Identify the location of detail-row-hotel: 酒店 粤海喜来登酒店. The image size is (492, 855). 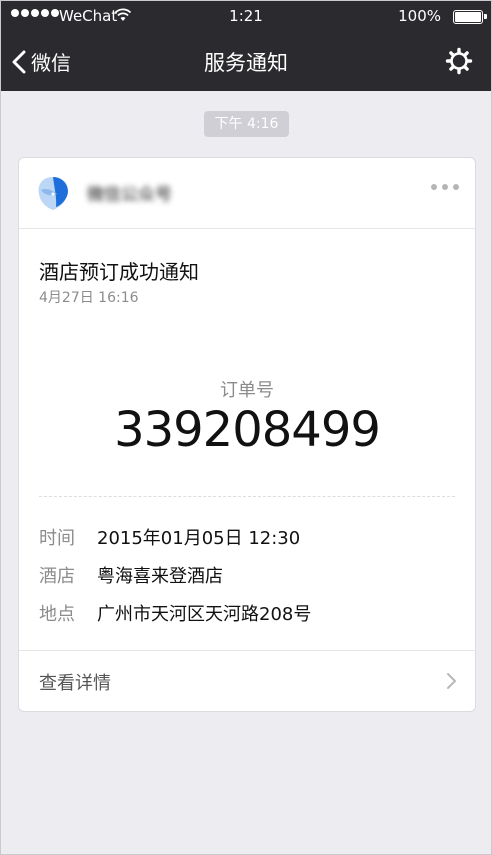
(247, 575).